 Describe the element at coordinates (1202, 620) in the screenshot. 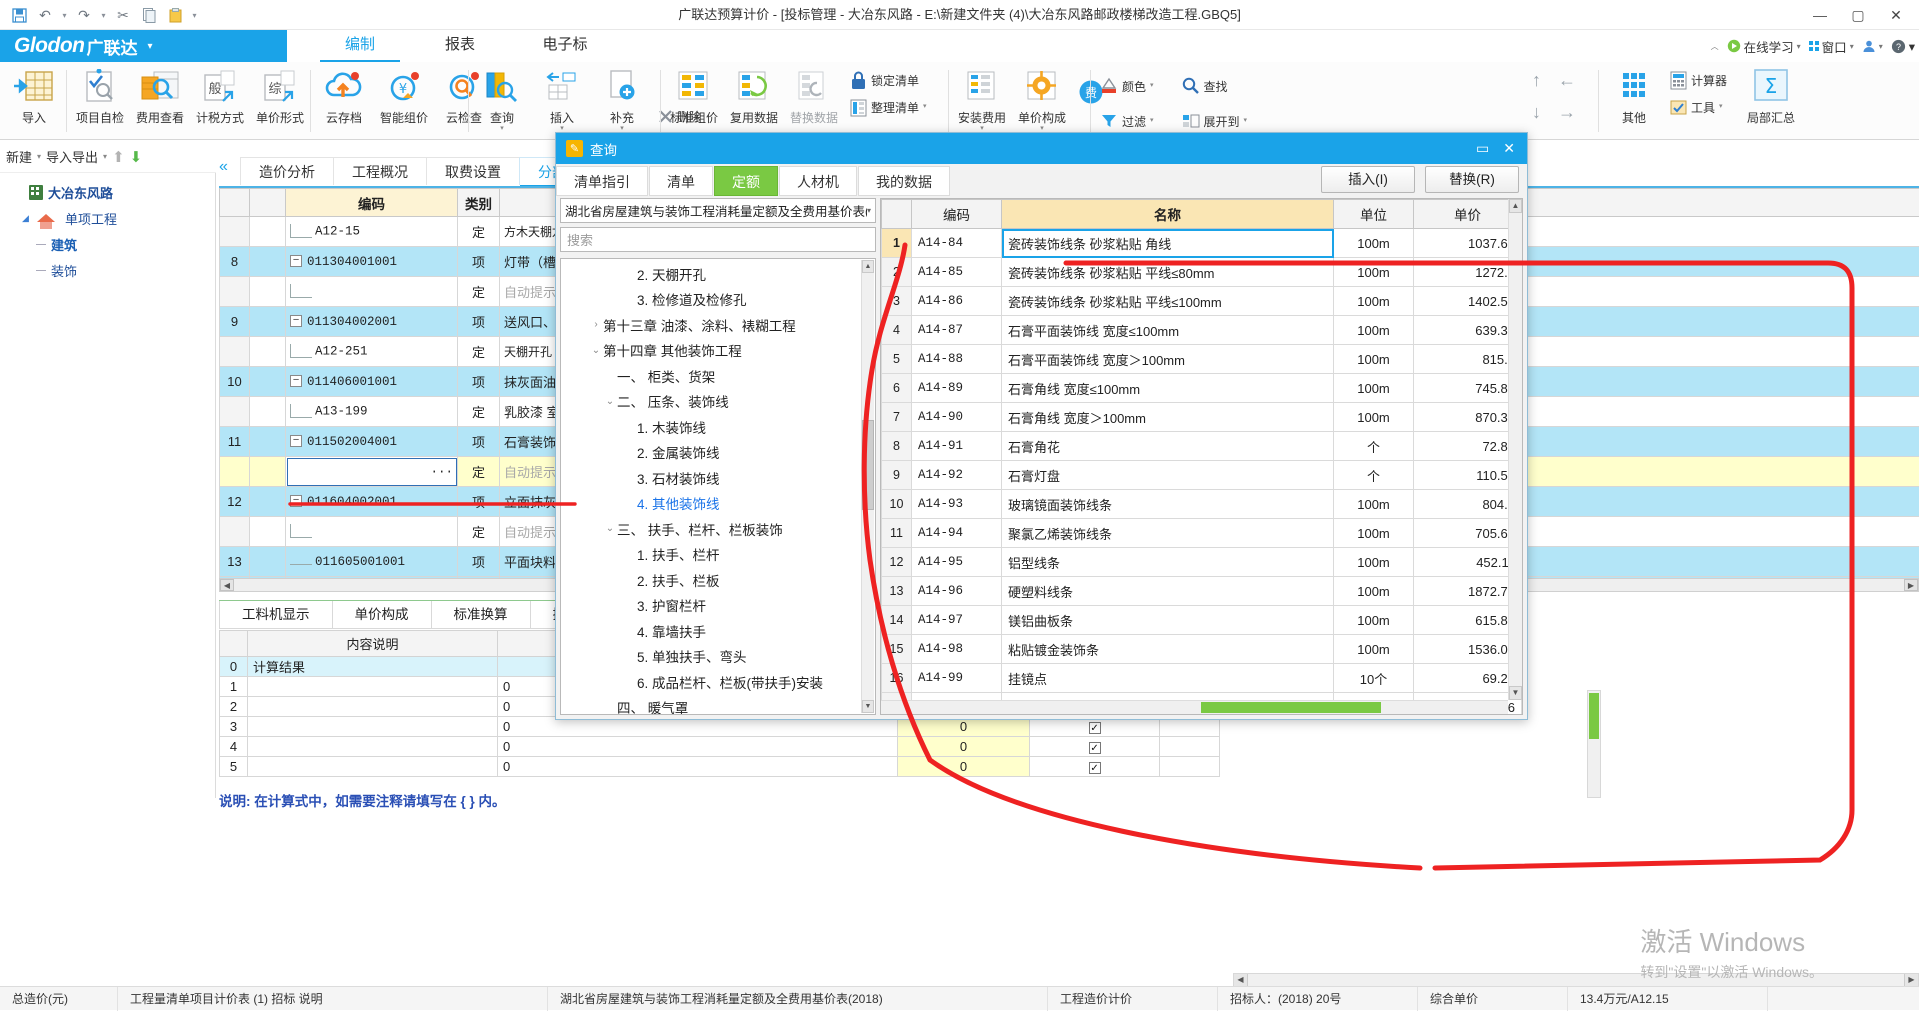

I see `table-row: 14 A14-97 镁铝曲板条 100m 615.81` at that location.